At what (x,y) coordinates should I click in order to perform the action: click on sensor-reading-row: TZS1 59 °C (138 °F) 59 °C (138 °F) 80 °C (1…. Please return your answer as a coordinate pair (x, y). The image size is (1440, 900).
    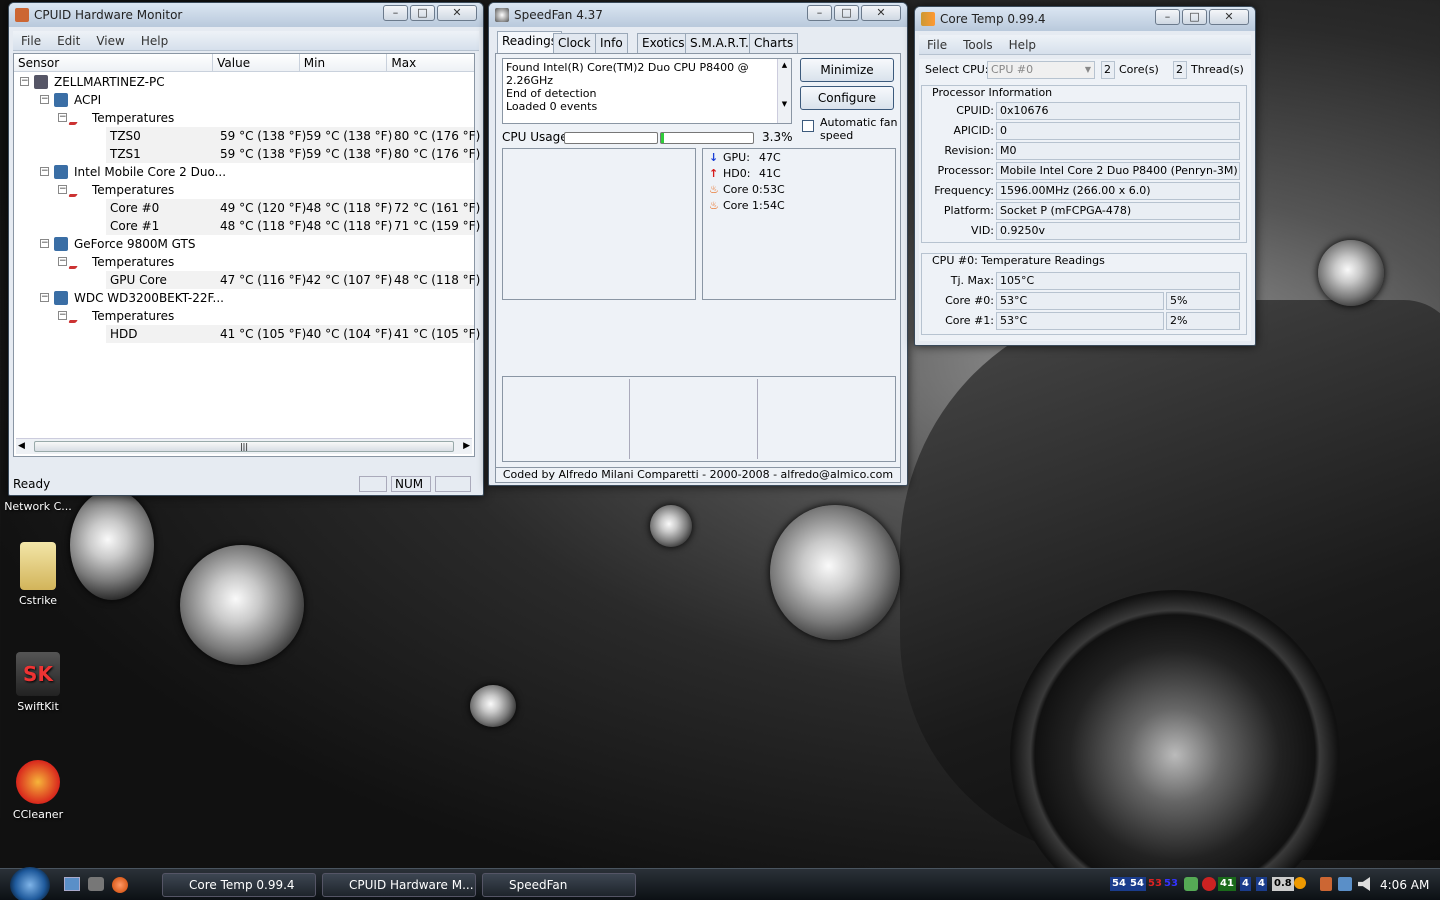
    Looking at the image, I should click on (293, 154).